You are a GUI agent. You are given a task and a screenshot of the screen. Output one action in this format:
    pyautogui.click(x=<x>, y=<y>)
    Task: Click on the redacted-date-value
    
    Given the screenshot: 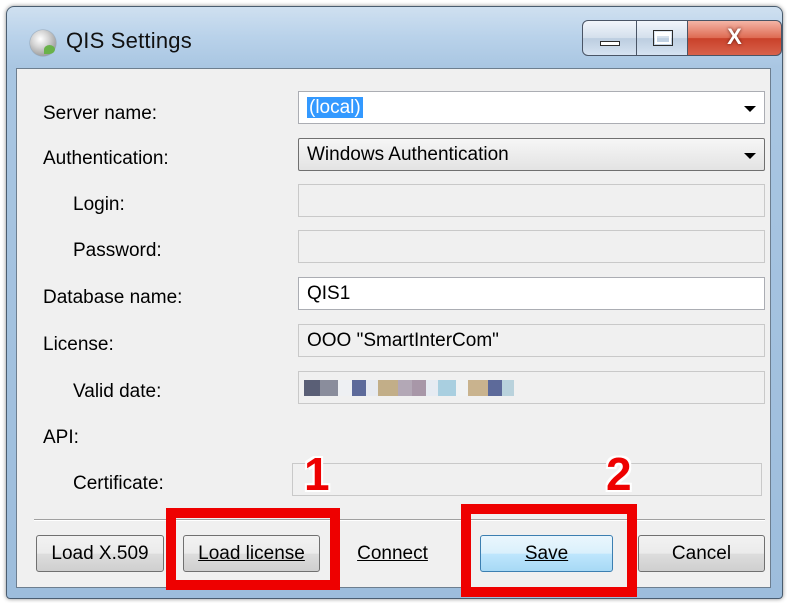 What is the action you would take?
    pyautogui.click(x=449, y=388)
    